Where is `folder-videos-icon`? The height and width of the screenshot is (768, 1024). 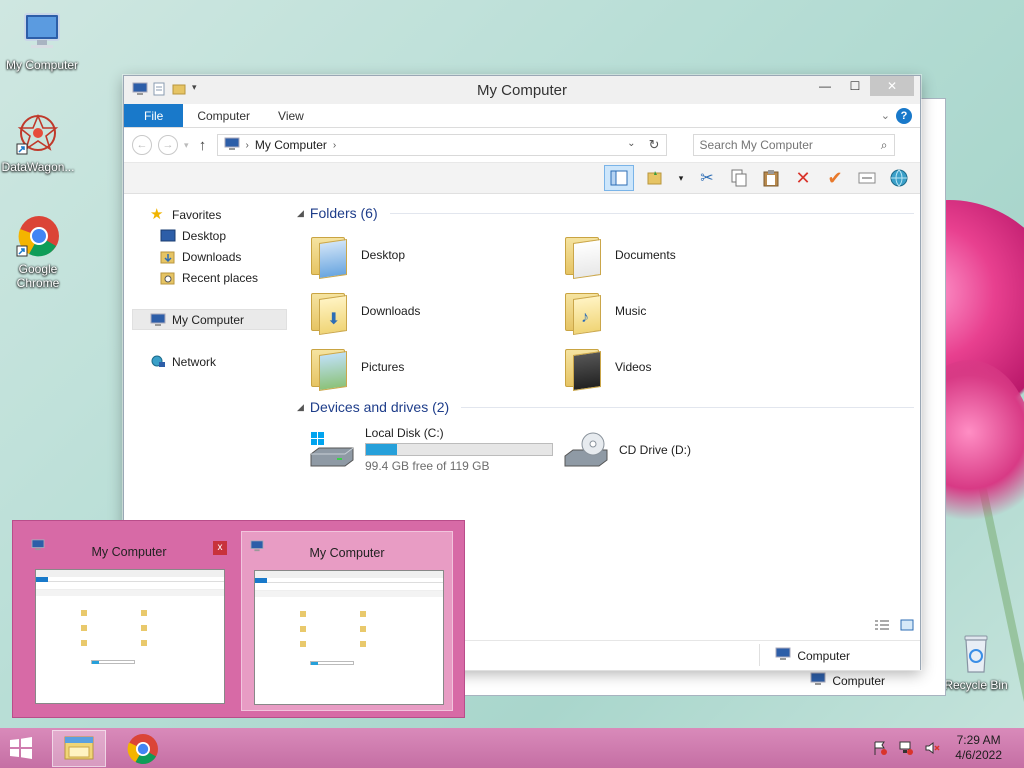 folder-videos-icon is located at coordinates (582, 368).